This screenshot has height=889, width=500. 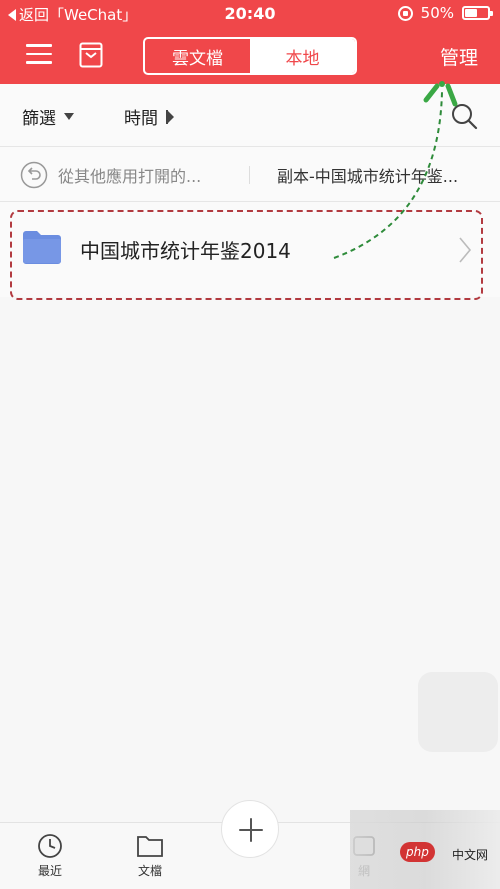 I want to click on source-segmented-control: 雲文檔 本地, so click(x=250, y=56).